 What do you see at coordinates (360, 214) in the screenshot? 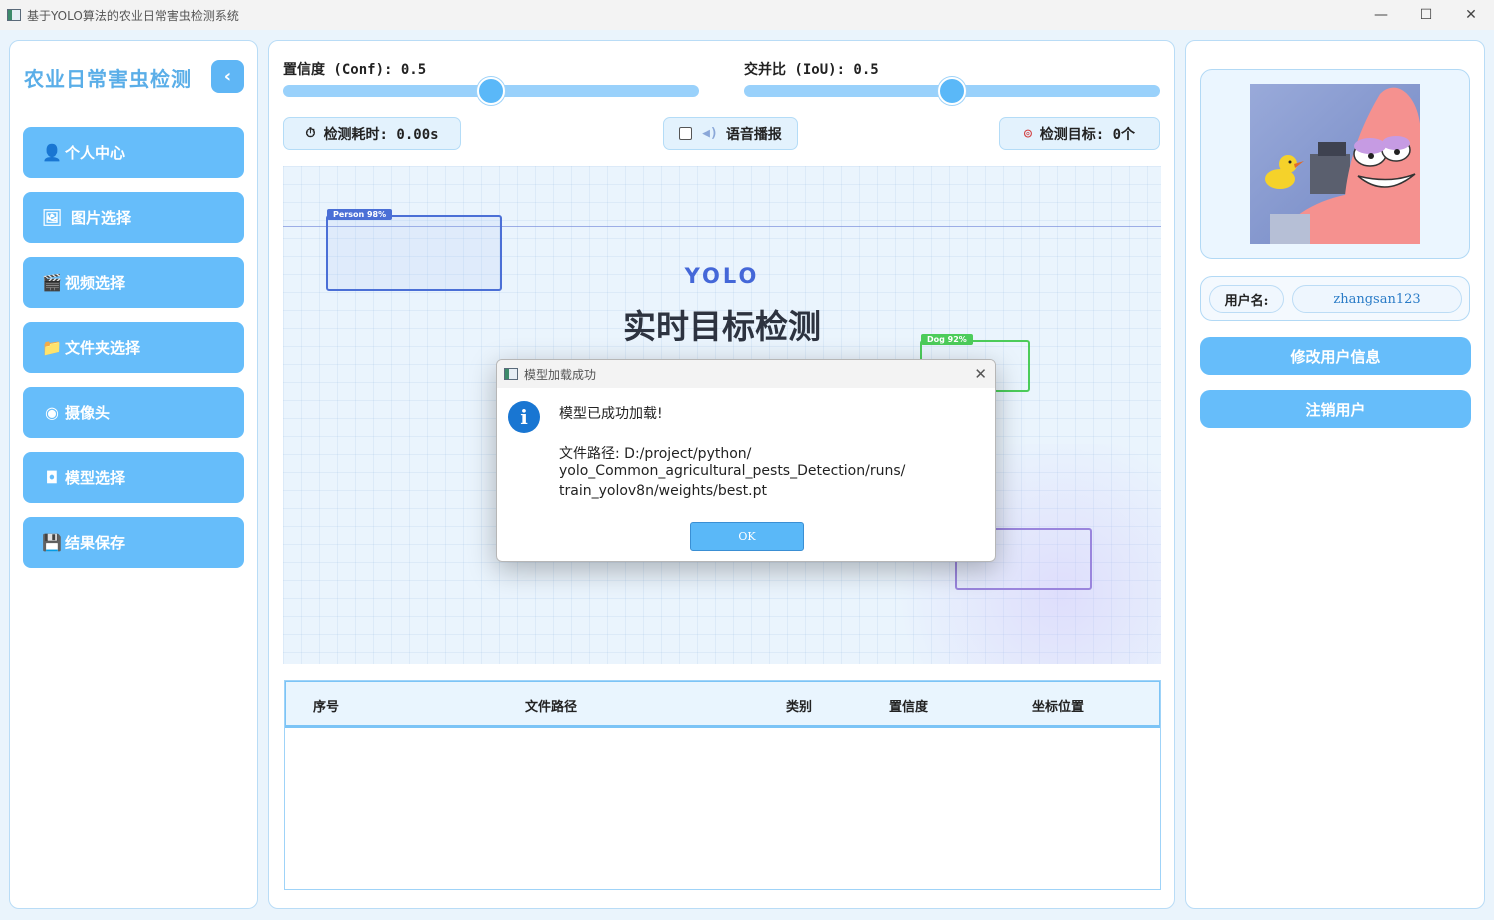
I see `person-tag: Person 98%` at bounding box center [360, 214].